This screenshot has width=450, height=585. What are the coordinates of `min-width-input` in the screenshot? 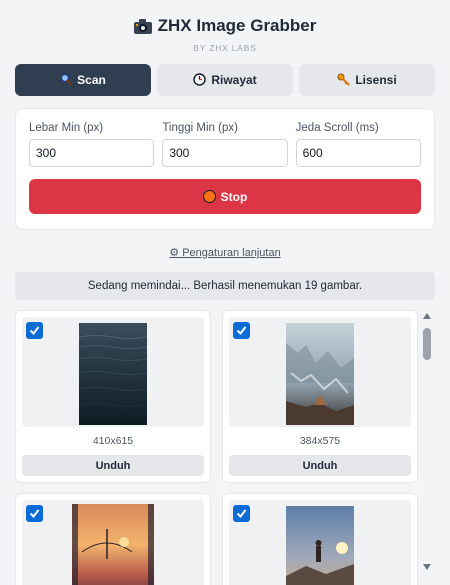 It's located at (92, 153).